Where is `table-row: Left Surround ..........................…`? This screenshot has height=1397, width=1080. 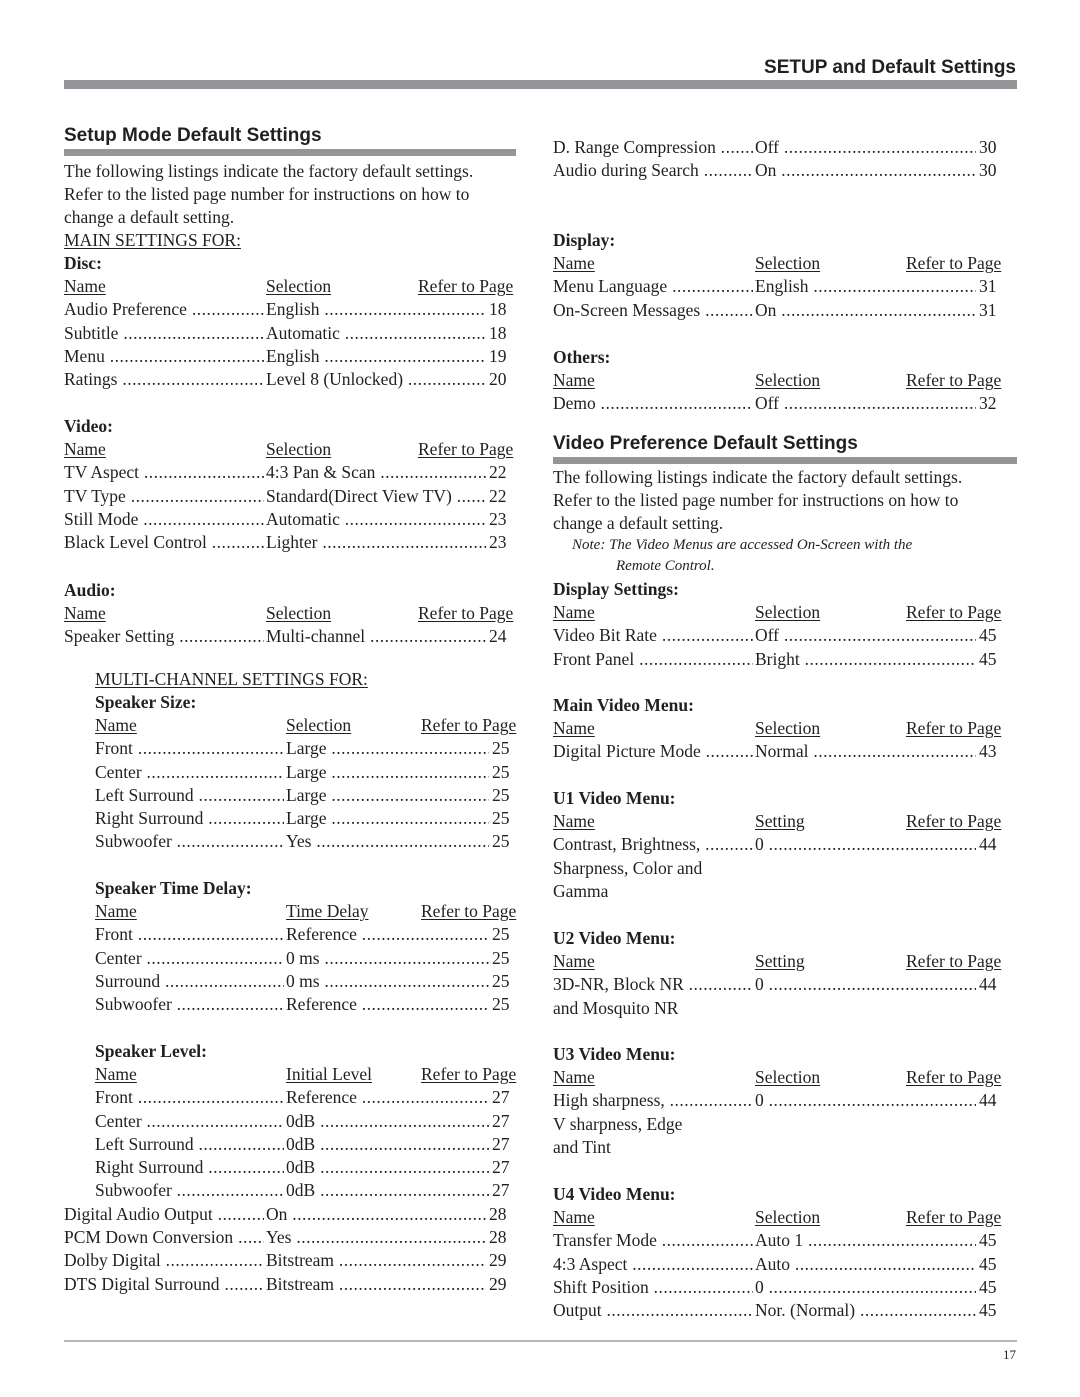 table-row: Left Surround ..........................… is located at coordinates (305, 795).